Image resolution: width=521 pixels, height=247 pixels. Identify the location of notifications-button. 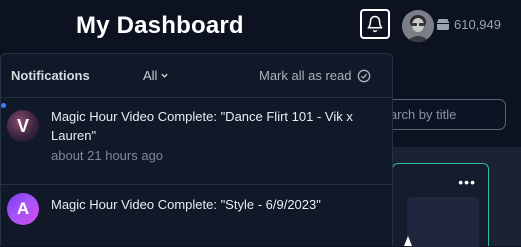
(375, 24).